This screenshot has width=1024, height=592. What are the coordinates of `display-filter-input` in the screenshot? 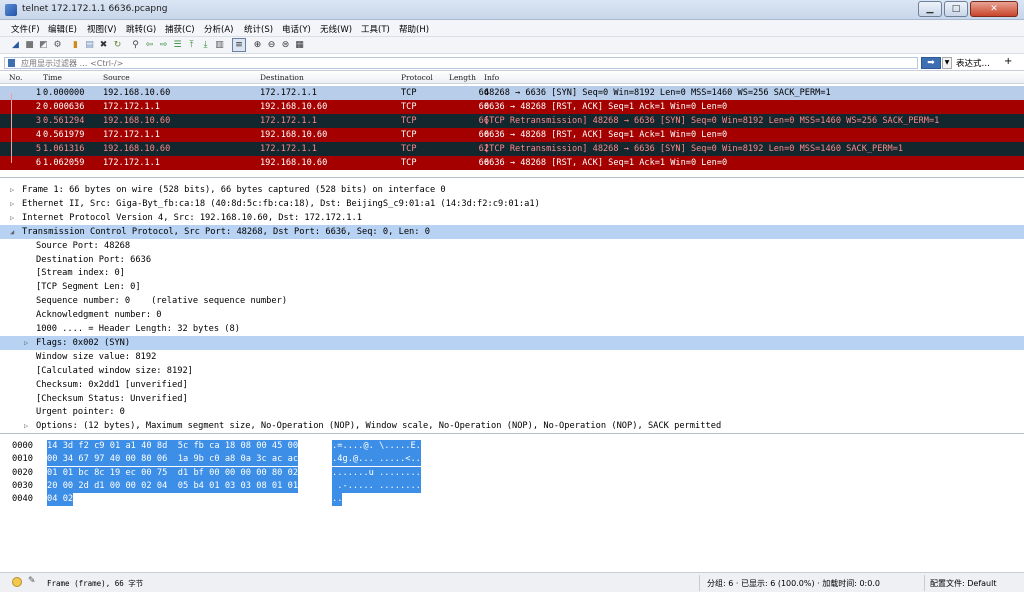 It's located at (461, 63).